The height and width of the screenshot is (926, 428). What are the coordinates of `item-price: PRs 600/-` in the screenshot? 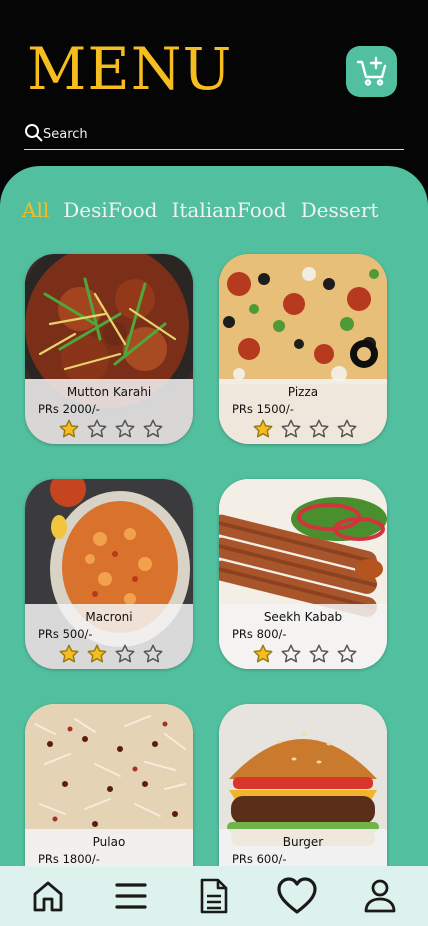 It's located at (259, 859).